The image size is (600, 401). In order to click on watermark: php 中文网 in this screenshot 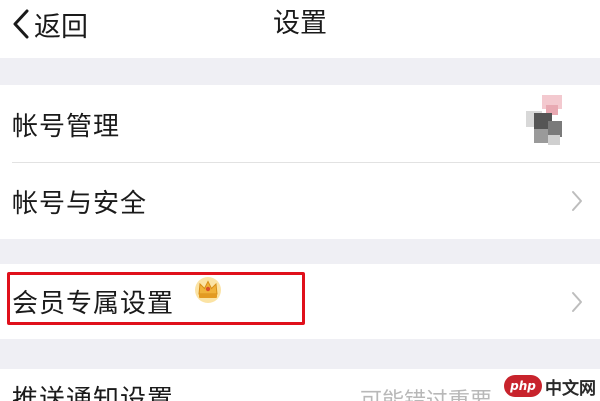, I will do `click(550, 386)`.